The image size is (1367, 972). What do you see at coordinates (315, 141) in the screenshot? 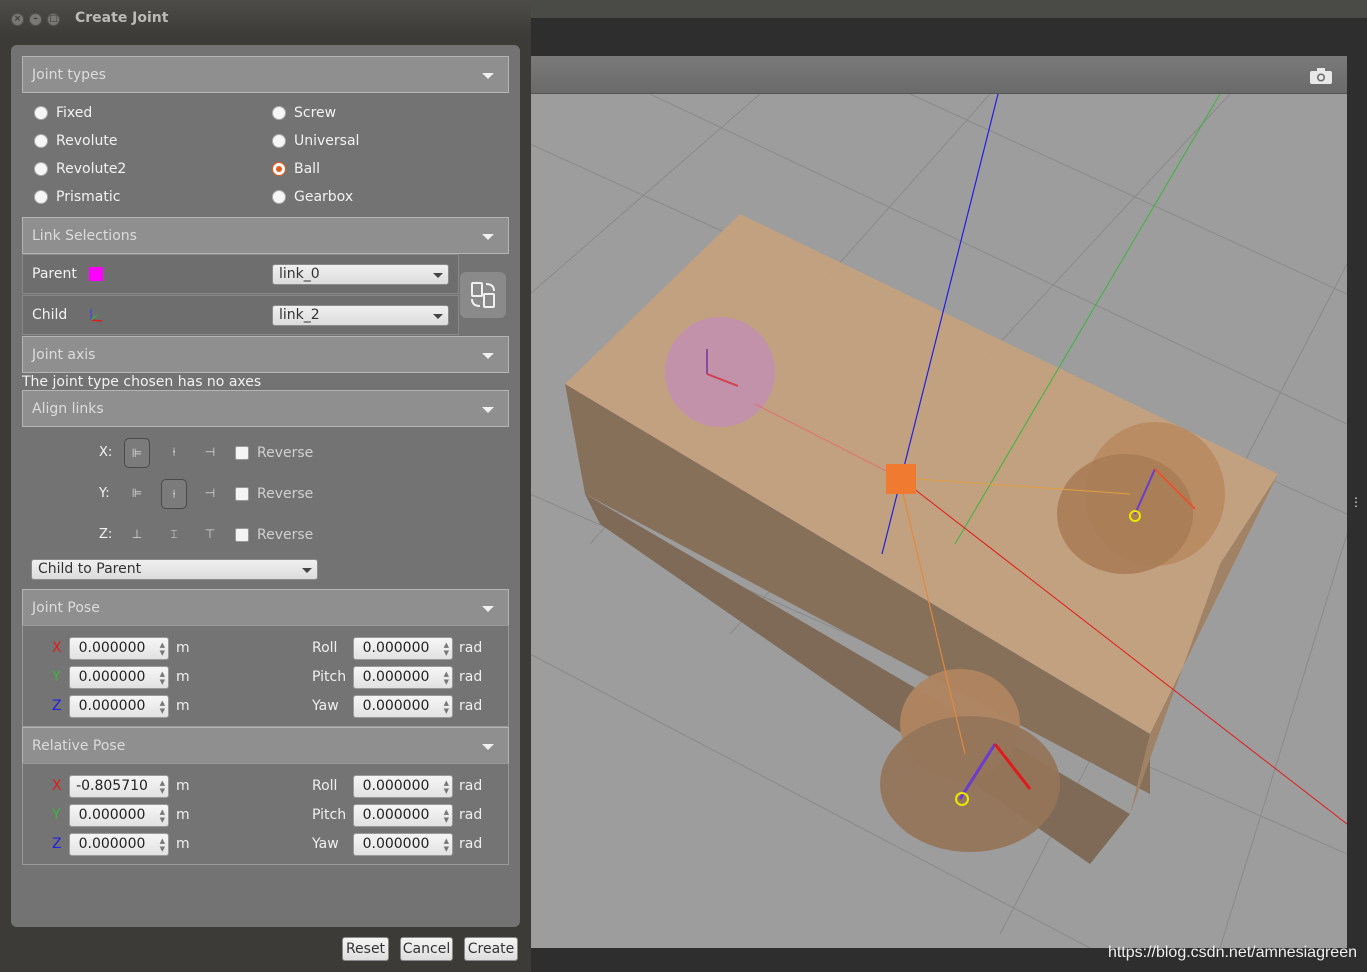
I see `radio-universal: Universal` at bounding box center [315, 141].